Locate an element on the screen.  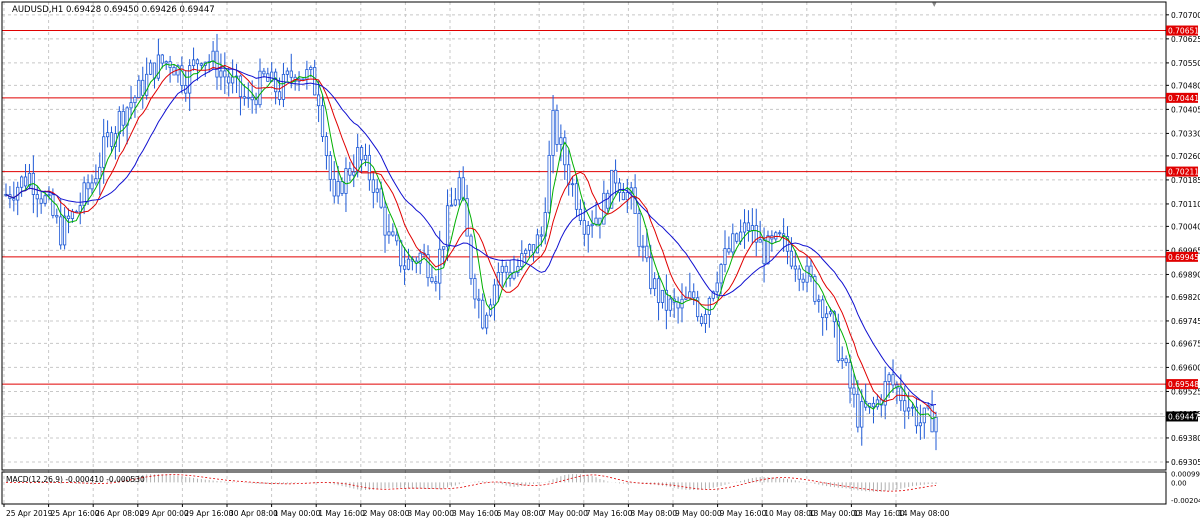
time-tick-label: 1 May 00:00 is located at coordinates (297, 513).